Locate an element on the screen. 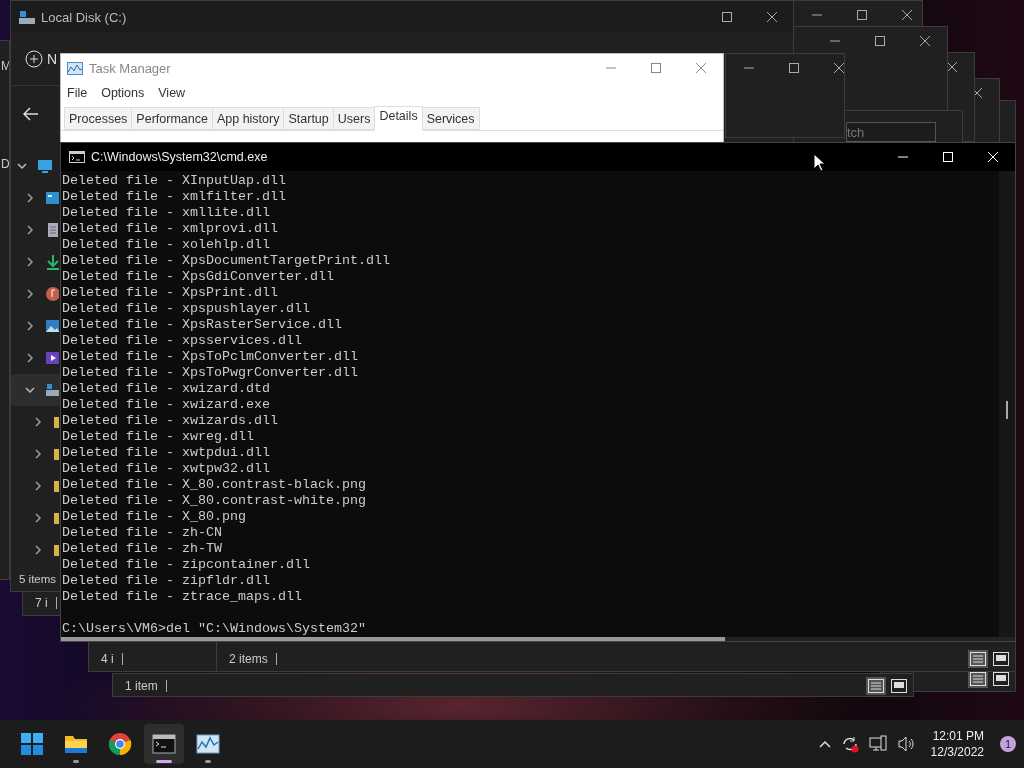 This screenshot has width=1024, height=768. clock-time: 12:01 PM is located at coordinates (958, 736).